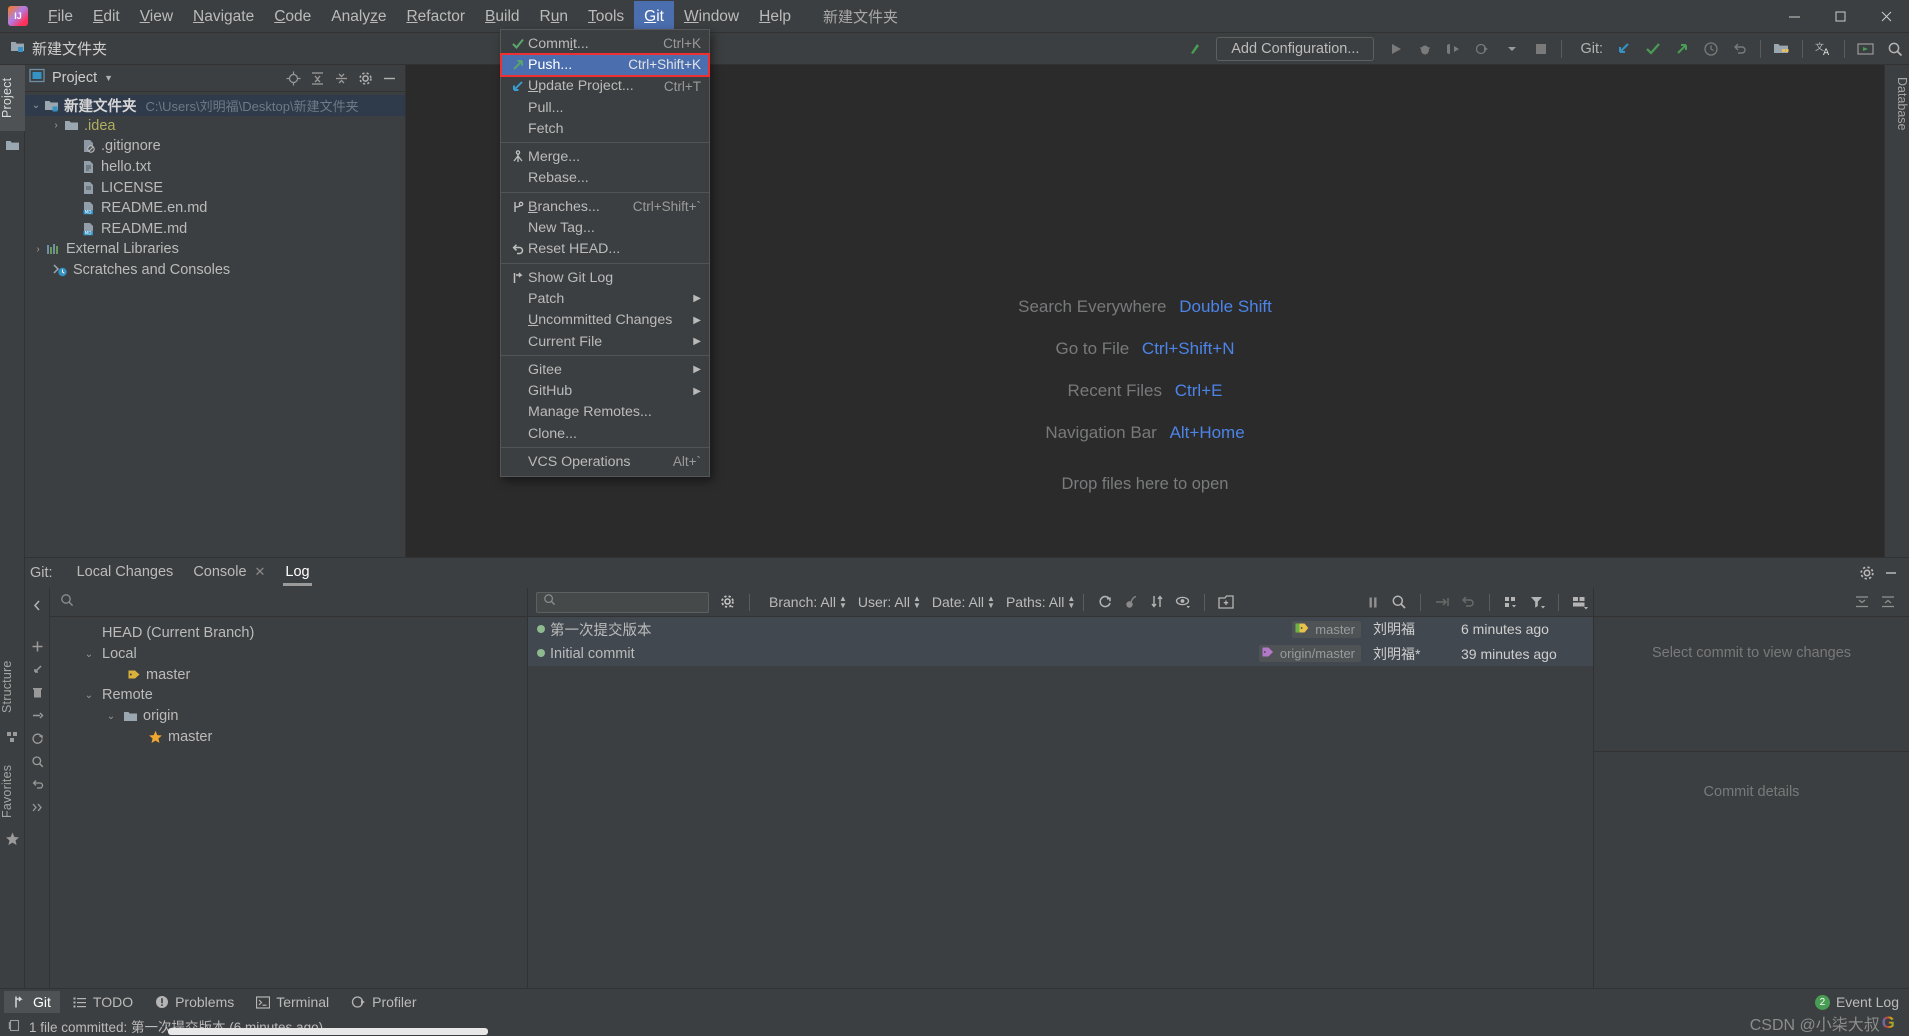  Describe the element at coordinates (605, 86) in the screenshot. I see `menu-item-update-project: Update Project... Ctrl+T` at that location.